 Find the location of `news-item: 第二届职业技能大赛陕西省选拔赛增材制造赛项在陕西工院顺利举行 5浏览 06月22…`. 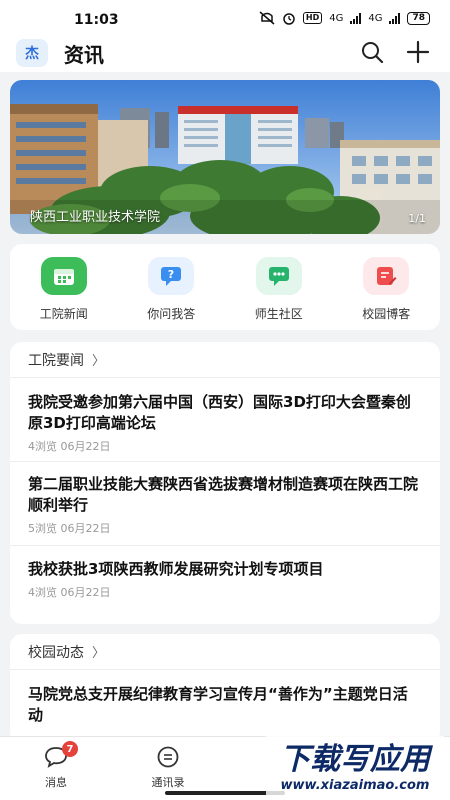

news-item: 第二届职业技能大赛陕西省选拔赛增材制造赛项在陕西工院顺利举行 5浏览 06月22… is located at coordinates (225, 504).